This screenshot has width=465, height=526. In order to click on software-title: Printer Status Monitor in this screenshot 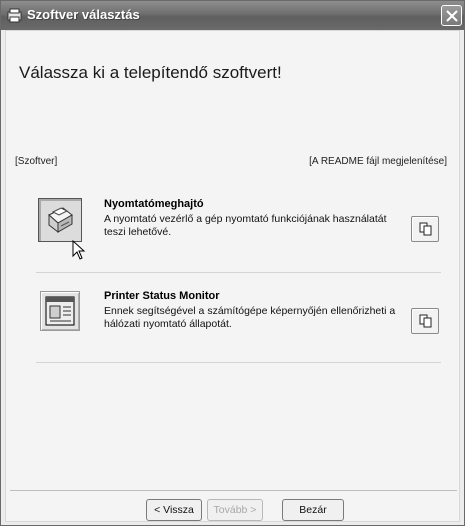, I will do `click(162, 296)`.